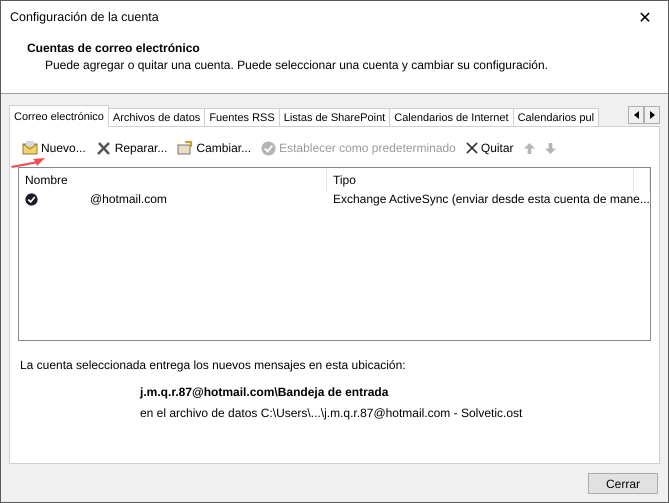 This screenshot has height=503, width=669. I want to click on left-triangle-icon, so click(636, 115).